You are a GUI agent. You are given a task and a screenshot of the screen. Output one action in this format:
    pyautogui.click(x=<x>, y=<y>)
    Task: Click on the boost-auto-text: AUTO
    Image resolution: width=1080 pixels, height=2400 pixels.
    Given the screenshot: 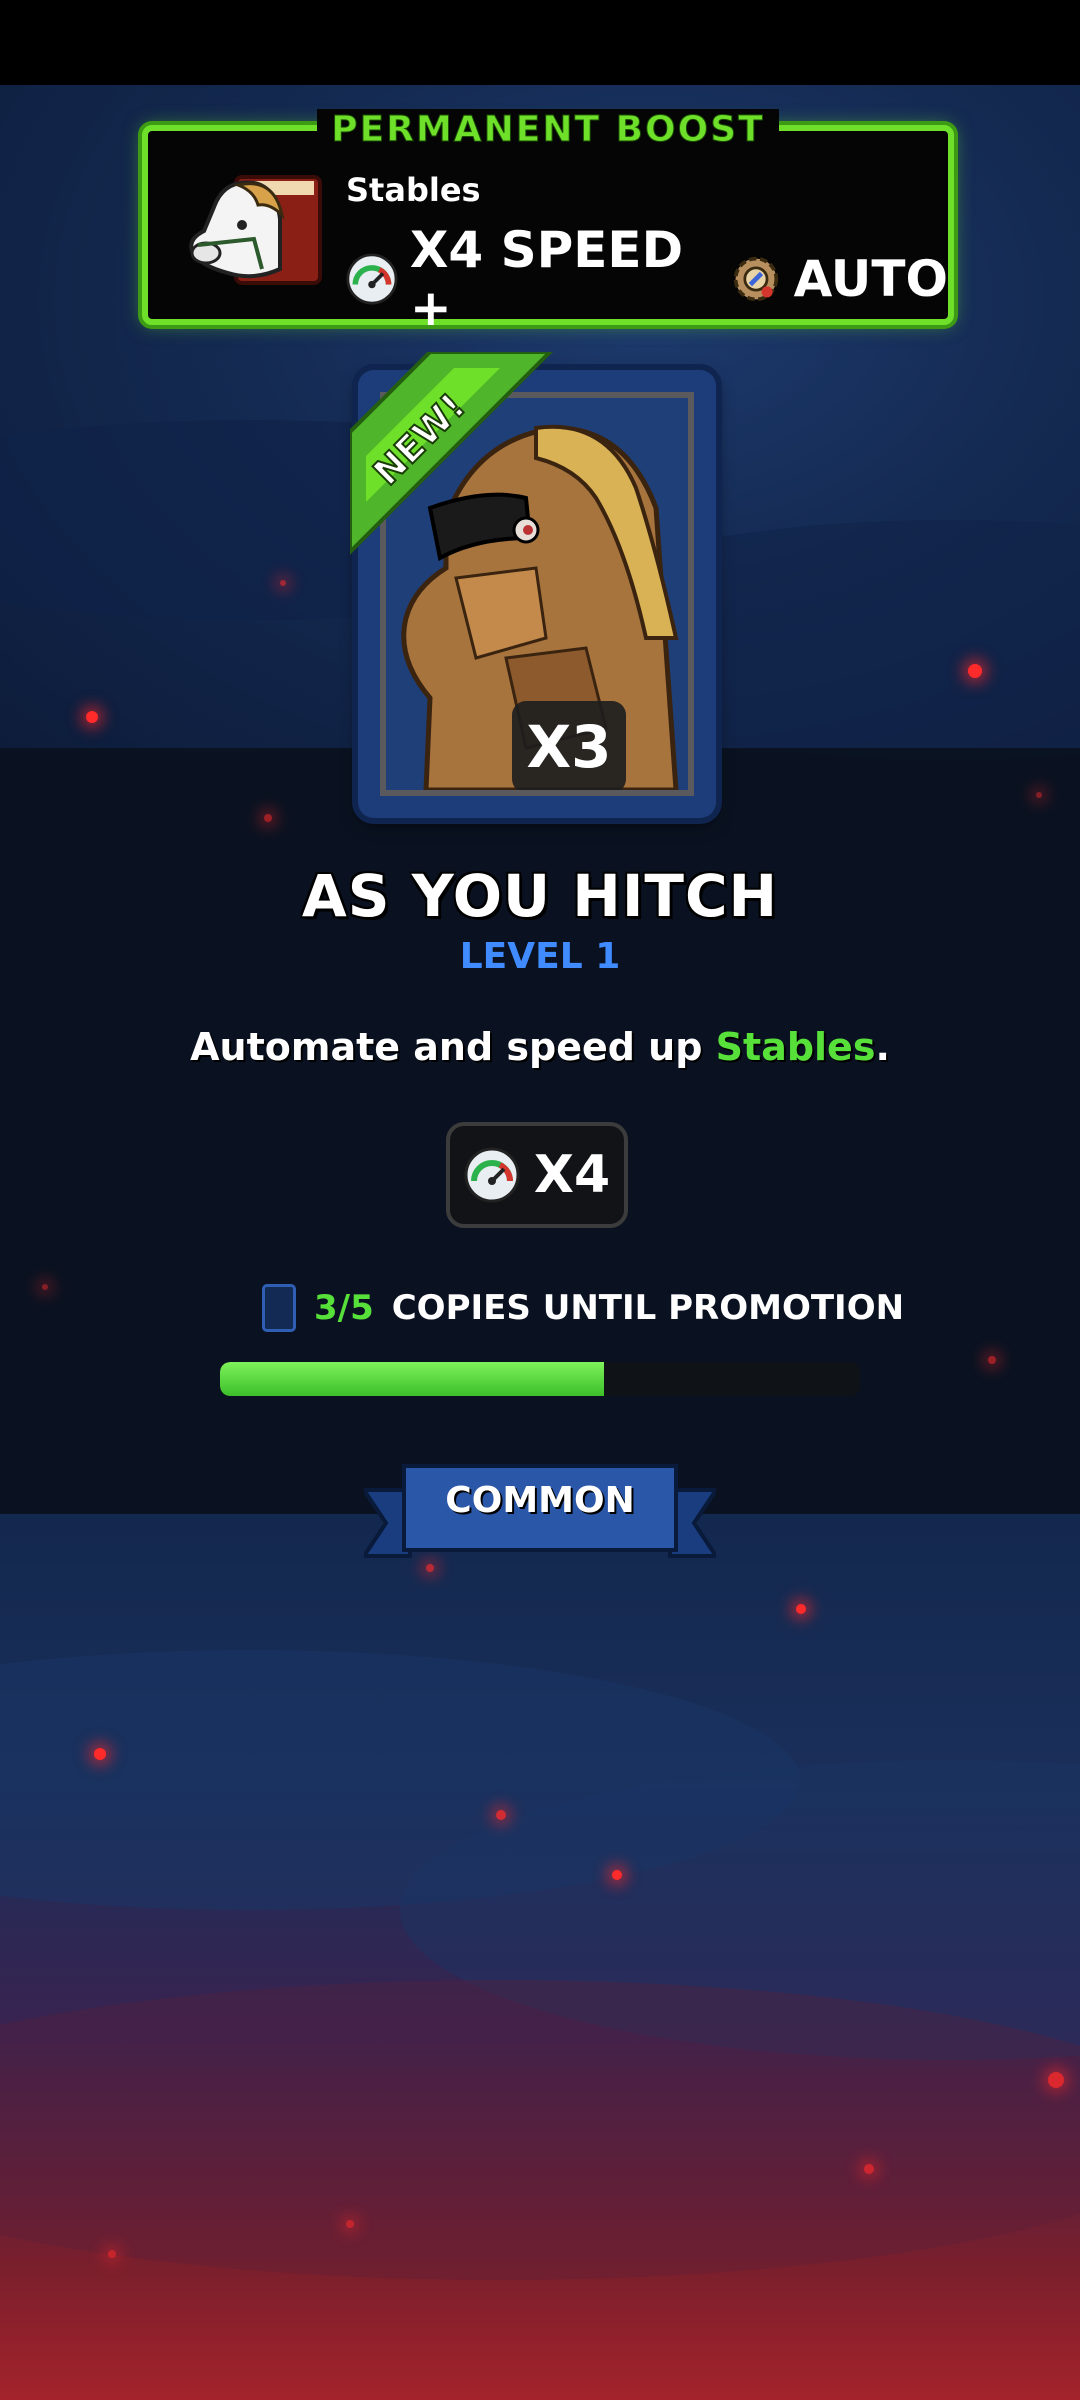 What is the action you would take?
    pyautogui.click(x=871, y=279)
    